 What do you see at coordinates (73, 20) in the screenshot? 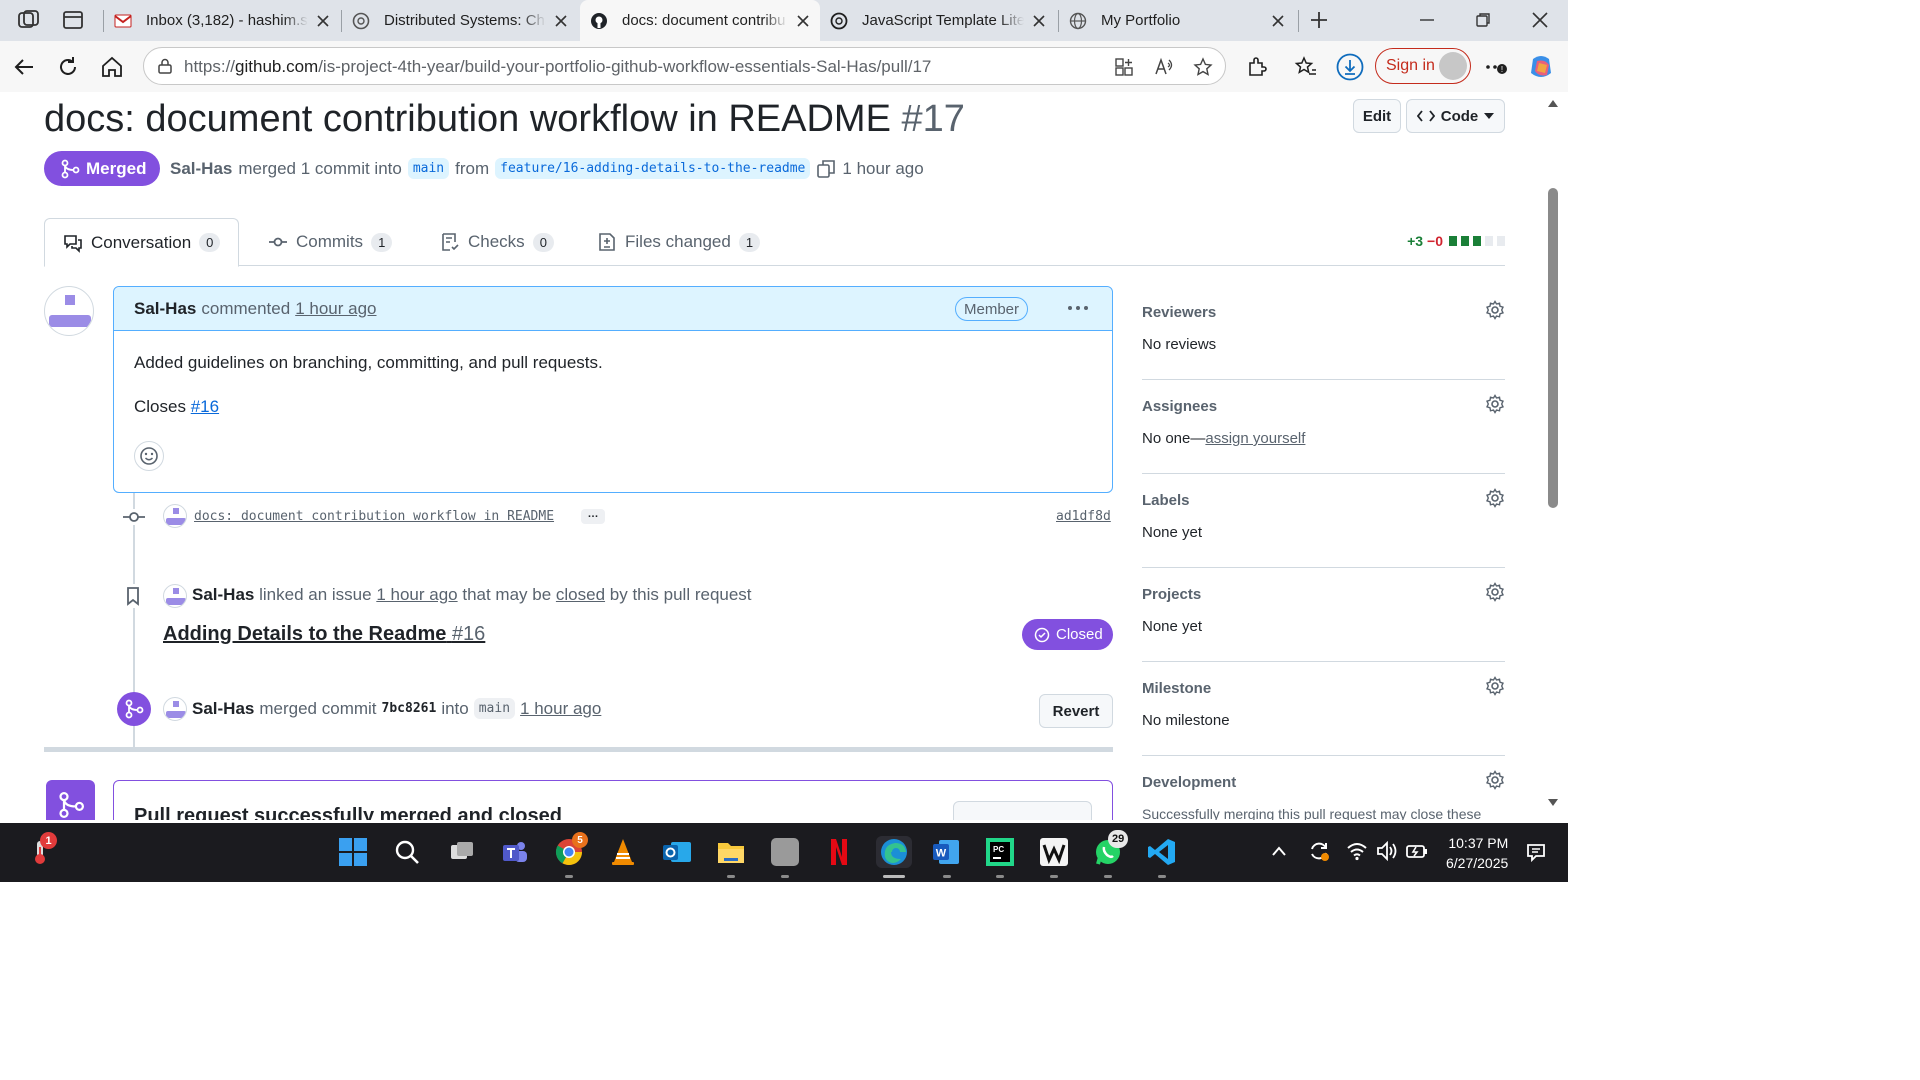
I see `vertical-tabs-icon` at bounding box center [73, 20].